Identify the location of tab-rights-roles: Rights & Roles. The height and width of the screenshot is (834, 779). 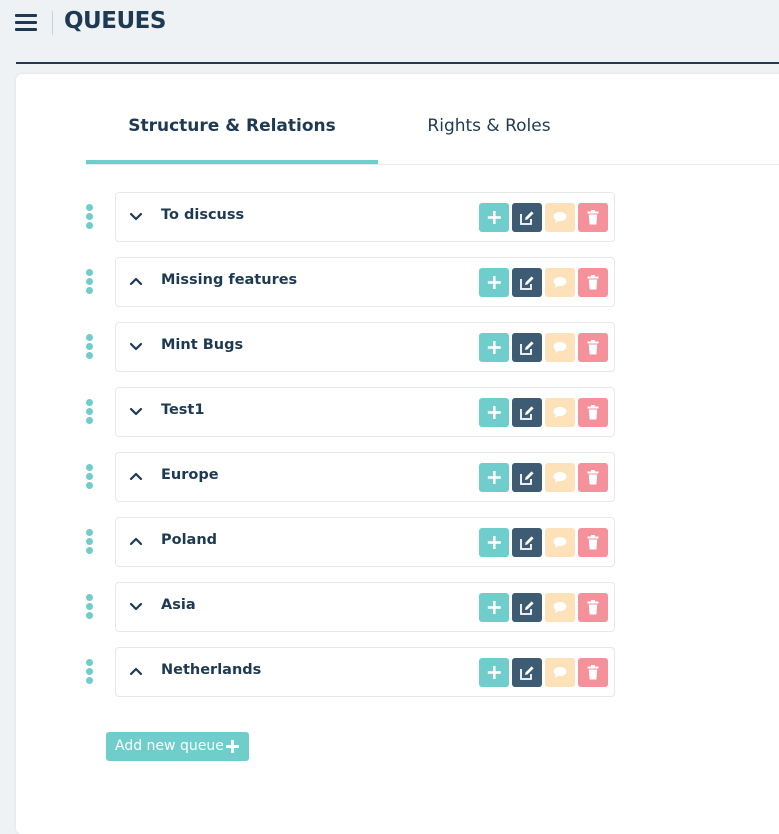
(489, 118).